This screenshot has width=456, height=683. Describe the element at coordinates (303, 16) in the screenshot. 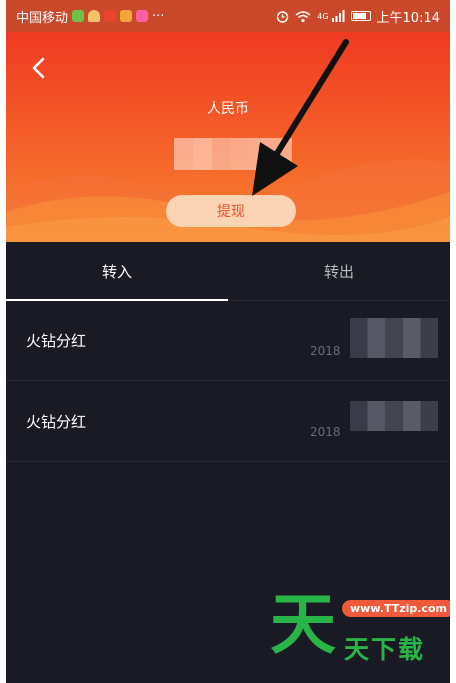

I see `wifi-icon` at that location.